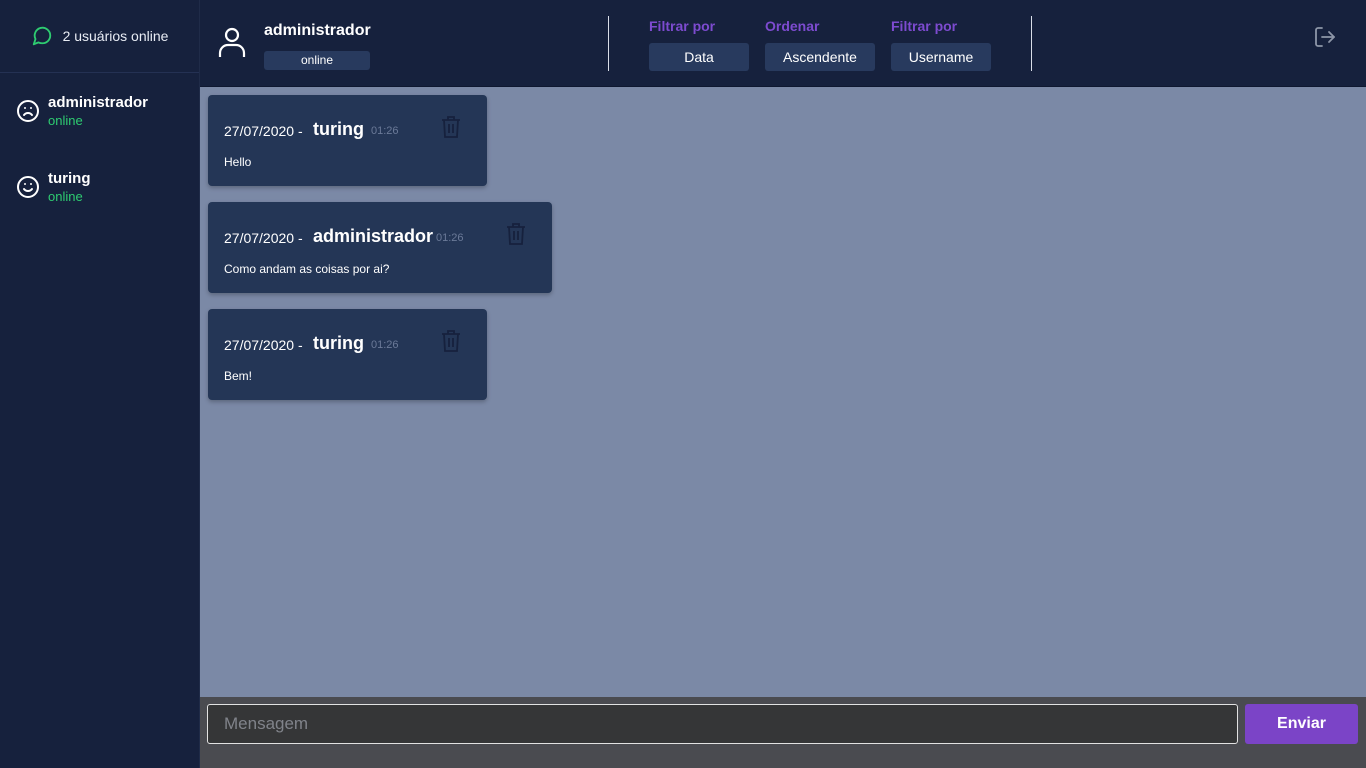 The height and width of the screenshot is (768, 1366). I want to click on user-list-item: administrador online, so click(99, 111).